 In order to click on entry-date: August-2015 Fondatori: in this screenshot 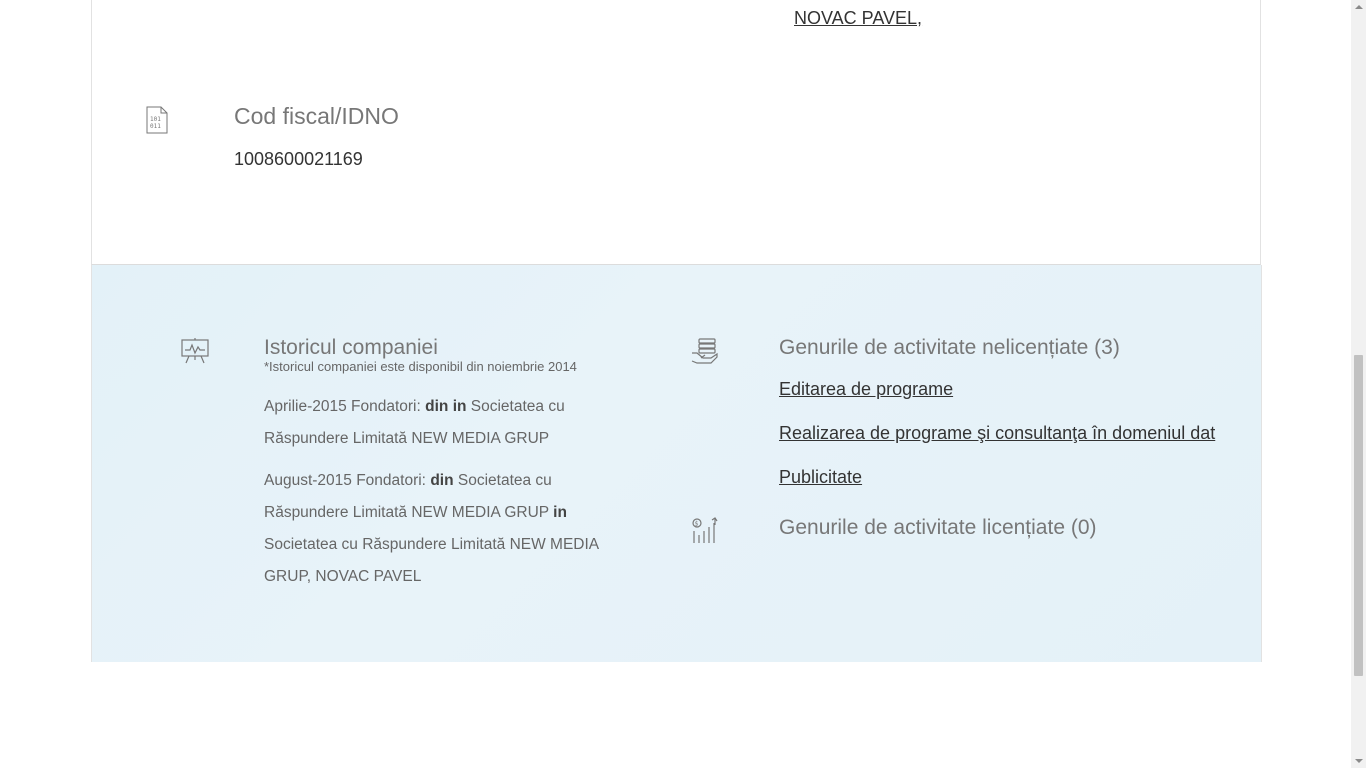, I will do `click(345, 480)`.